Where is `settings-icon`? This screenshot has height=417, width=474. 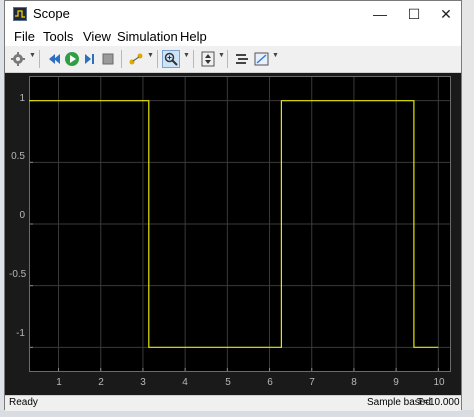
settings-icon is located at coordinates (18, 59).